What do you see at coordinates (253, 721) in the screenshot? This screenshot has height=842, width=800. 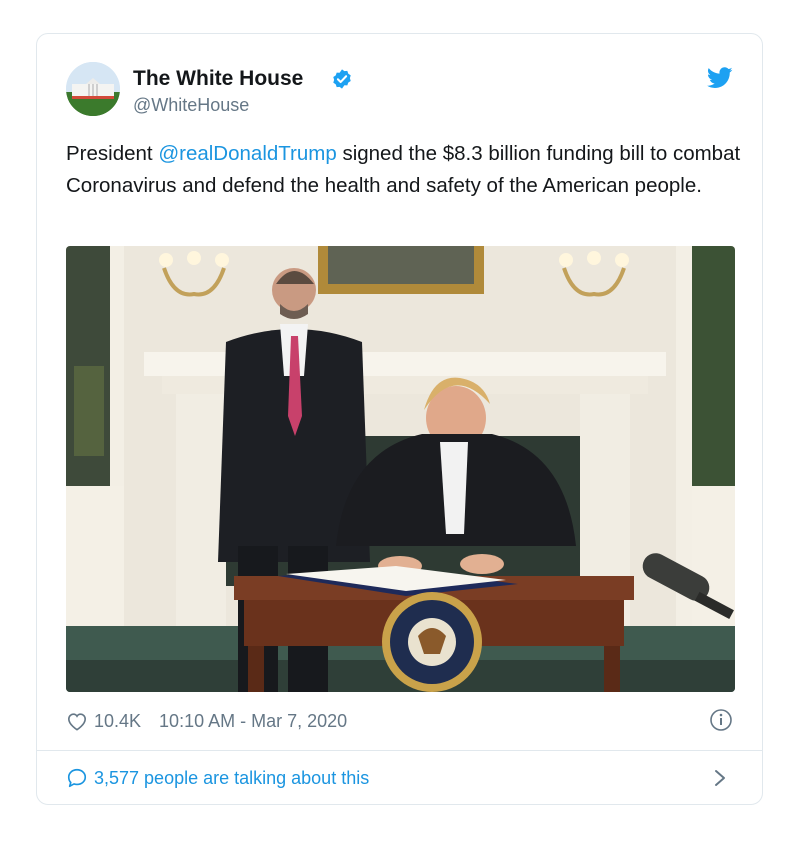 I see `tweet-timestamp: 10:10 AM - Mar 7, 2020` at bounding box center [253, 721].